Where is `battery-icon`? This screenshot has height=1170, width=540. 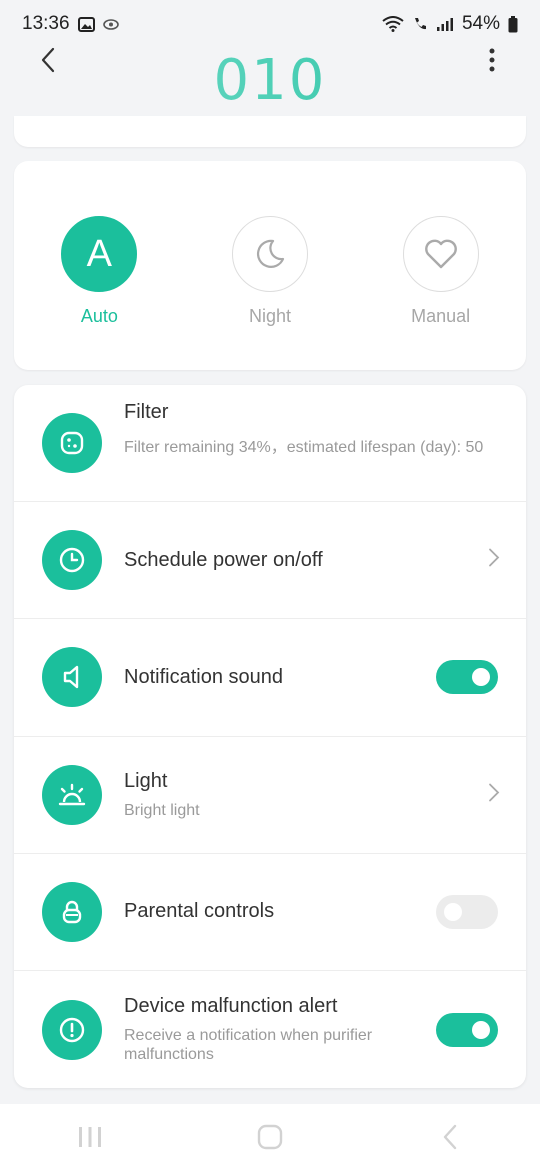
battery-icon is located at coordinates (513, 24).